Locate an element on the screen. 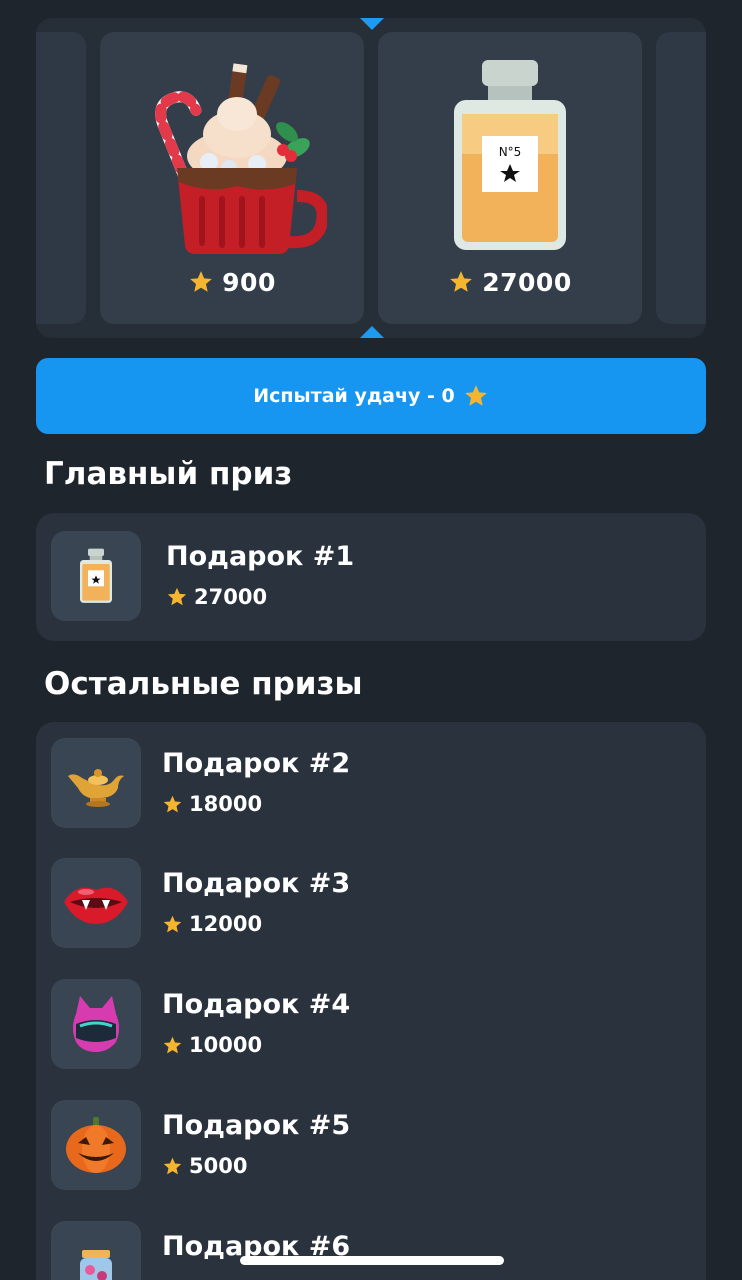 This screenshot has width=742, height=1280. carousel-card-cocoa: 900 is located at coordinates (232, 178).